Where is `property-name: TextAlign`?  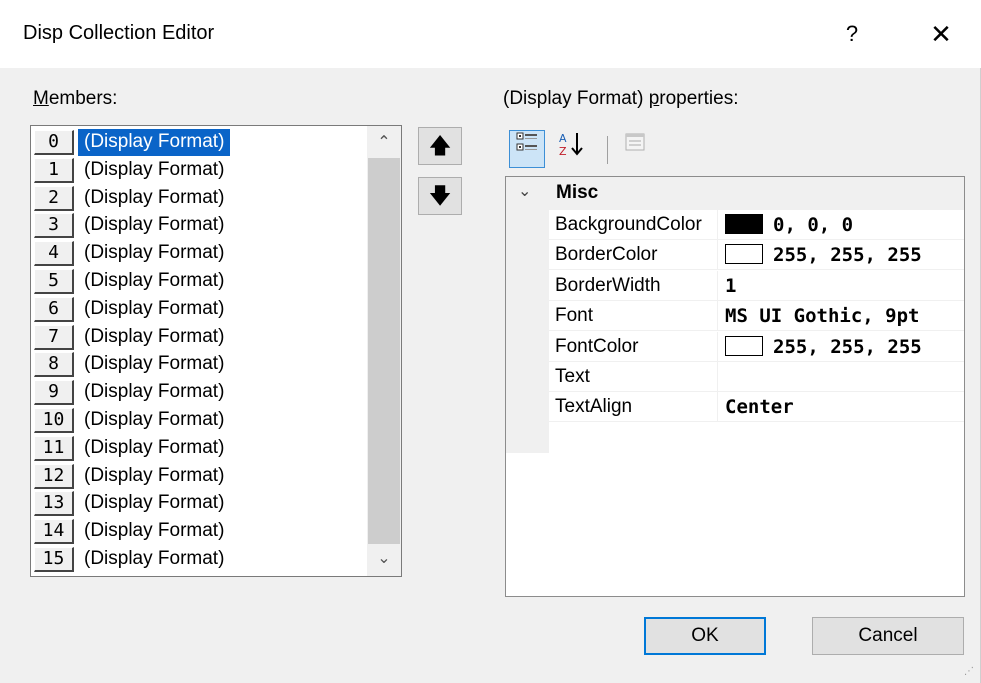
property-name: TextAlign is located at coordinates (594, 407).